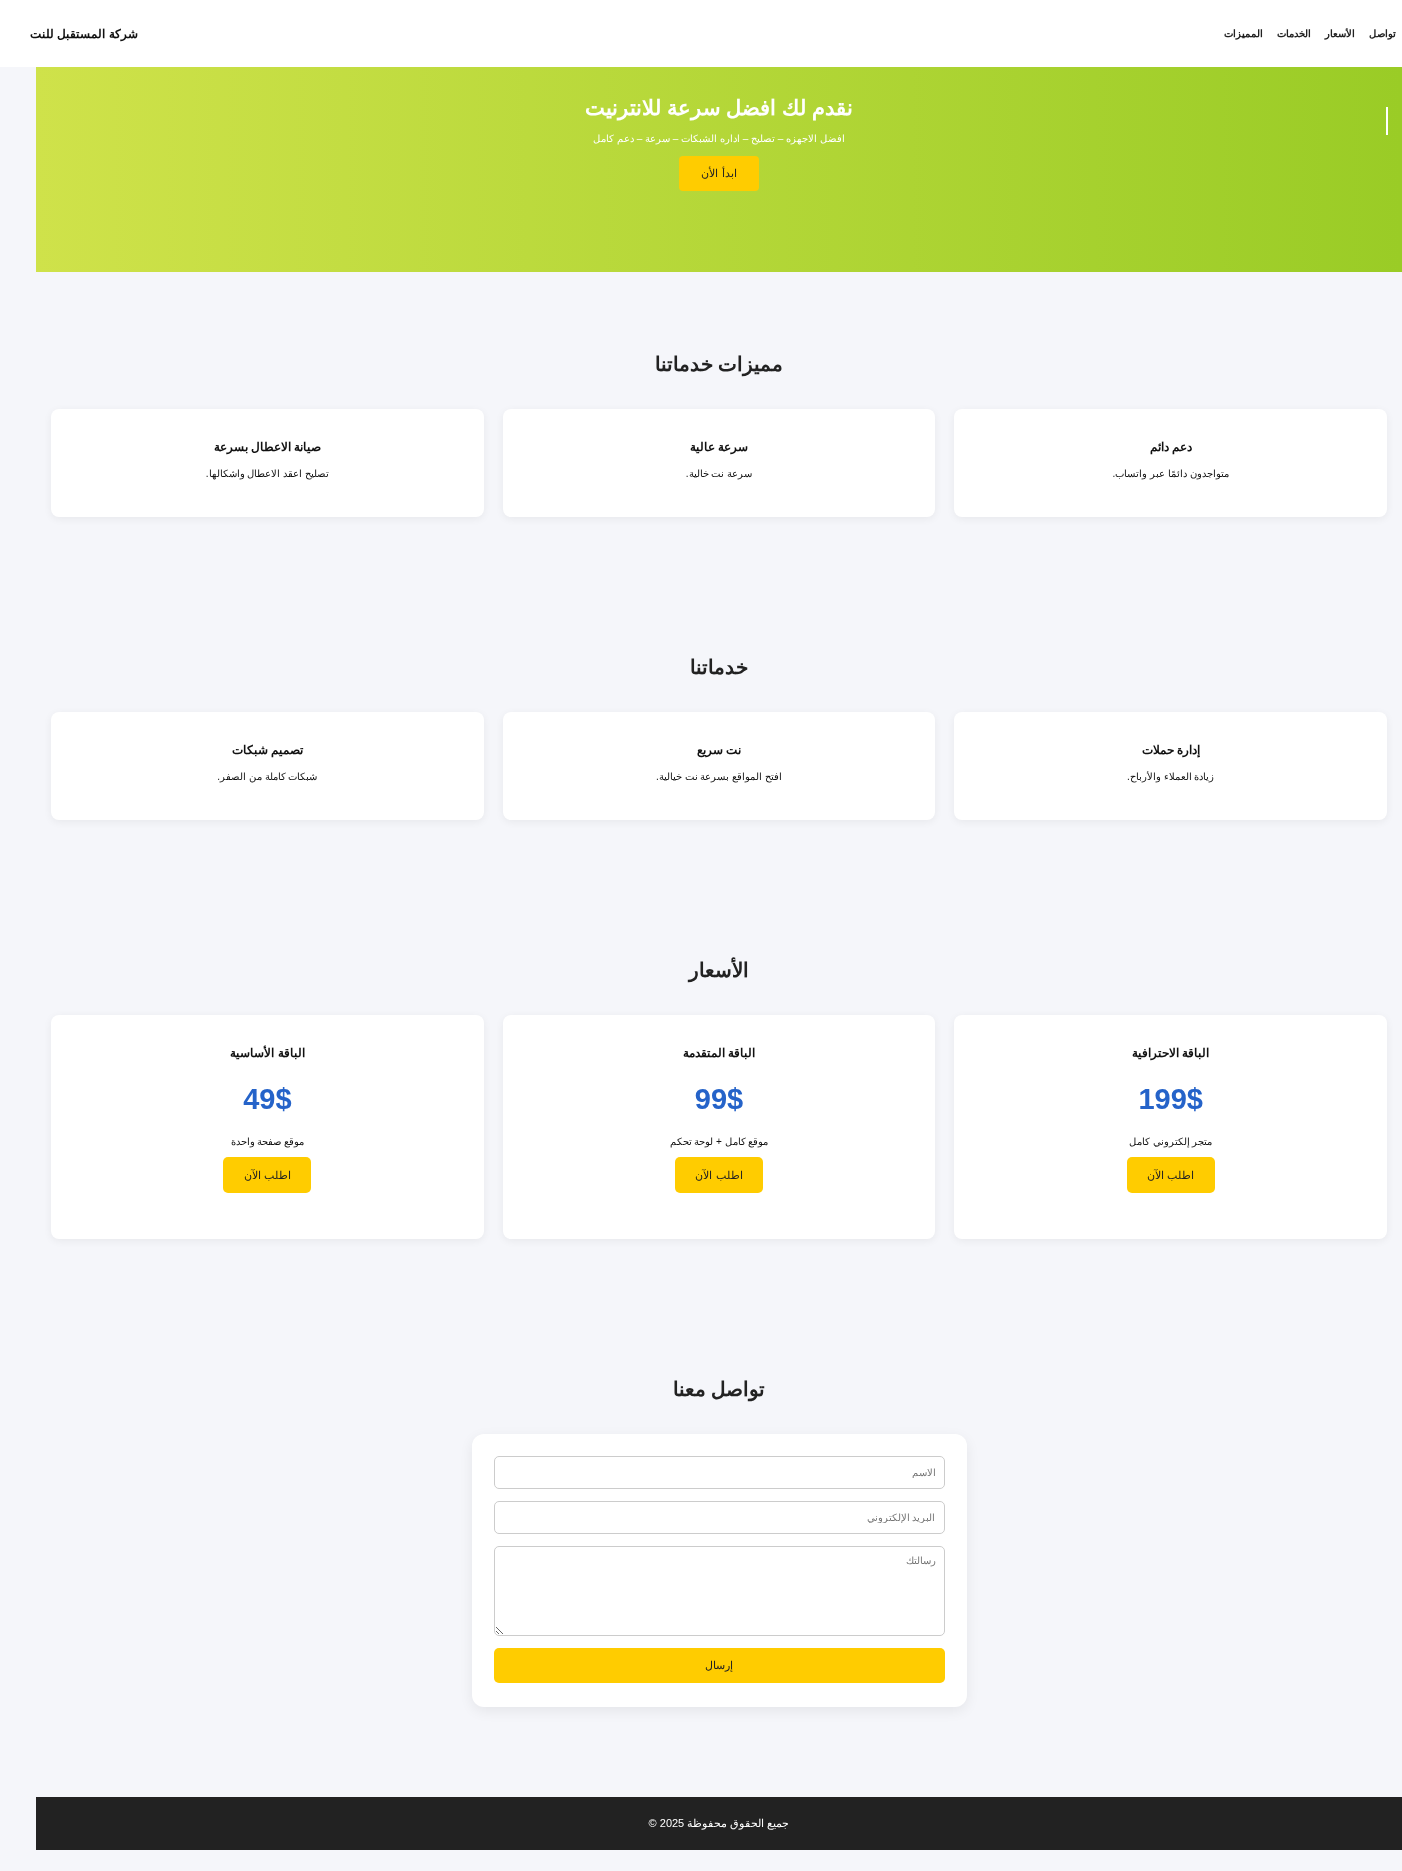 This screenshot has width=1402, height=1871. I want to click on input-field: الاسم, so click(719, 1472).